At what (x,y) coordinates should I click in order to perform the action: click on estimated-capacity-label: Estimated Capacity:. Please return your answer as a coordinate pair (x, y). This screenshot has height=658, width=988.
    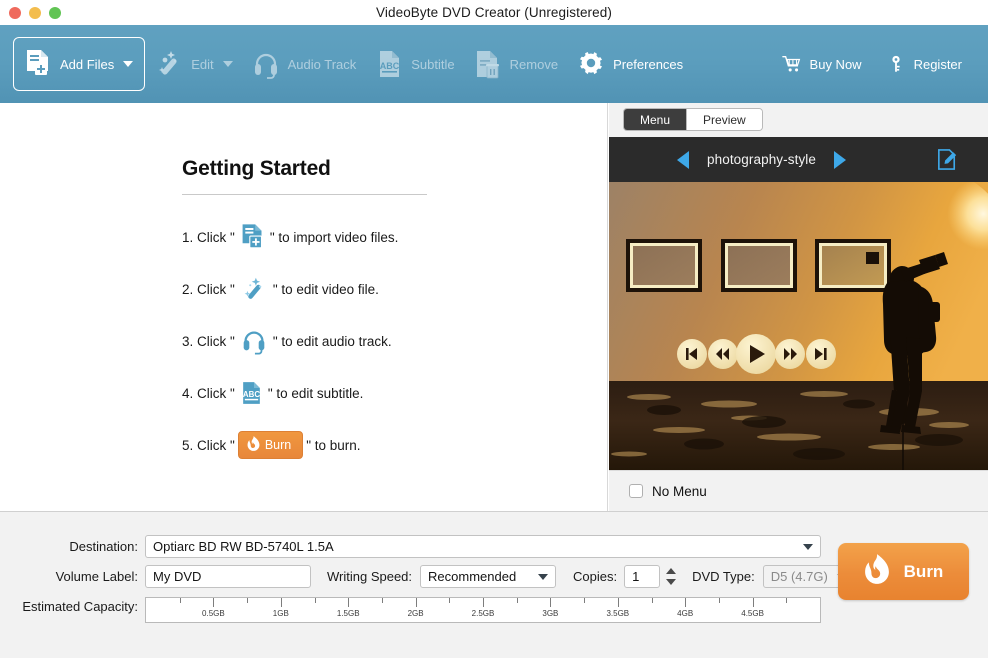
    Looking at the image, I should click on (80, 606).